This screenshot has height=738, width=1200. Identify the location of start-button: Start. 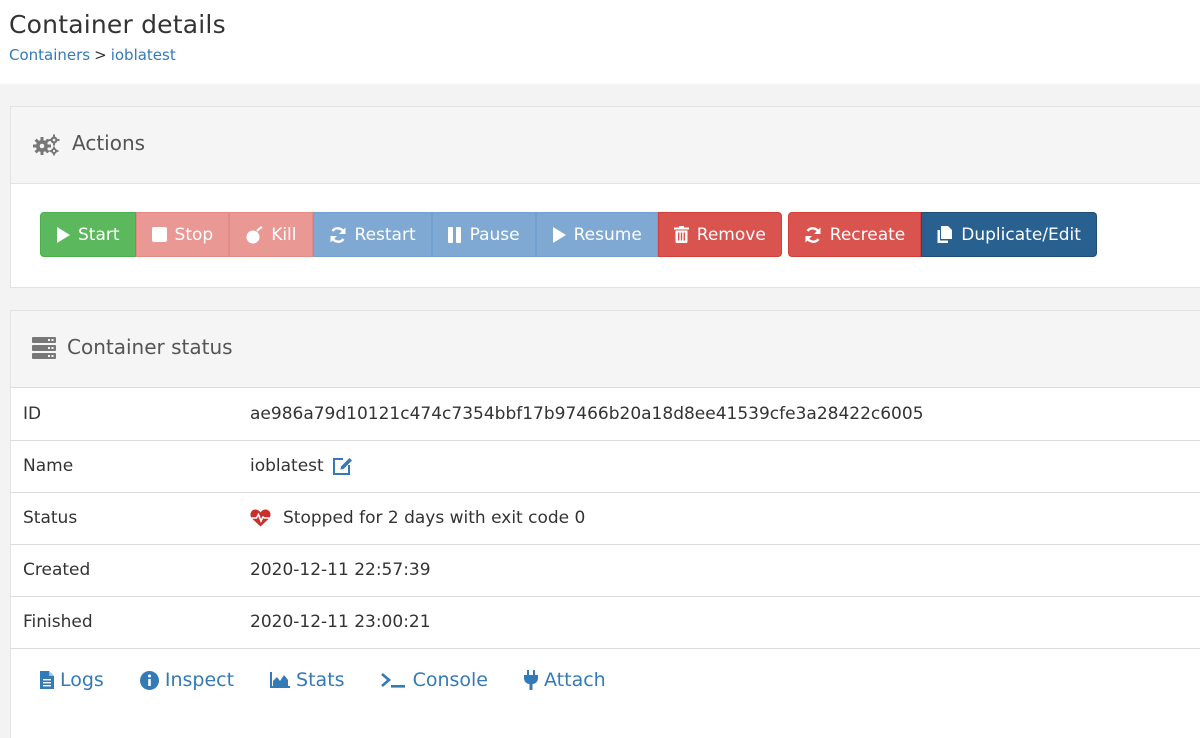
(88, 234).